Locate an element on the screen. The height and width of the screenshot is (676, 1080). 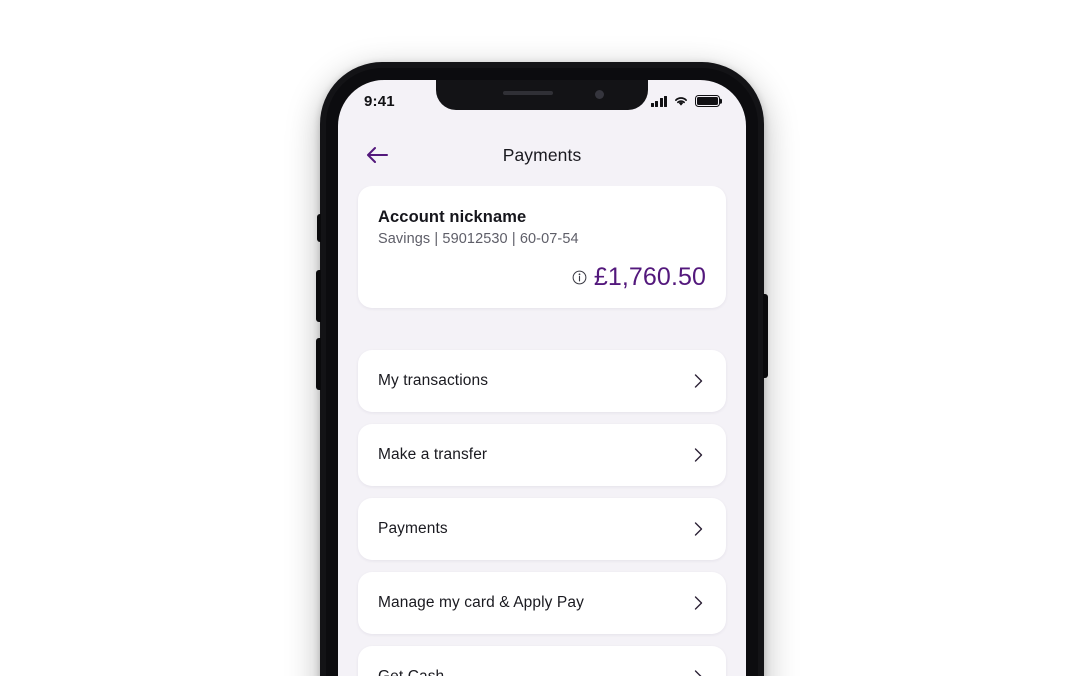
status-bar-time: 9:41 is located at coordinates (379, 101).